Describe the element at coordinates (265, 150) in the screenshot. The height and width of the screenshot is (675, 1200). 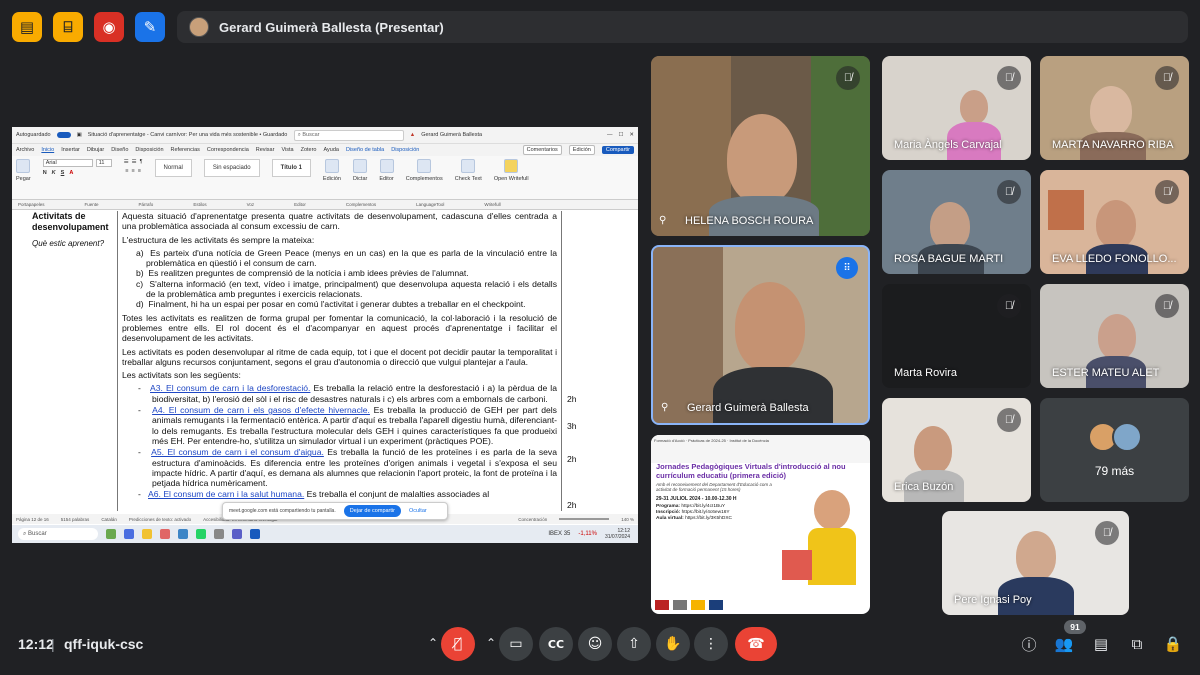
I see `menu-revisar: Revisar` at that location.